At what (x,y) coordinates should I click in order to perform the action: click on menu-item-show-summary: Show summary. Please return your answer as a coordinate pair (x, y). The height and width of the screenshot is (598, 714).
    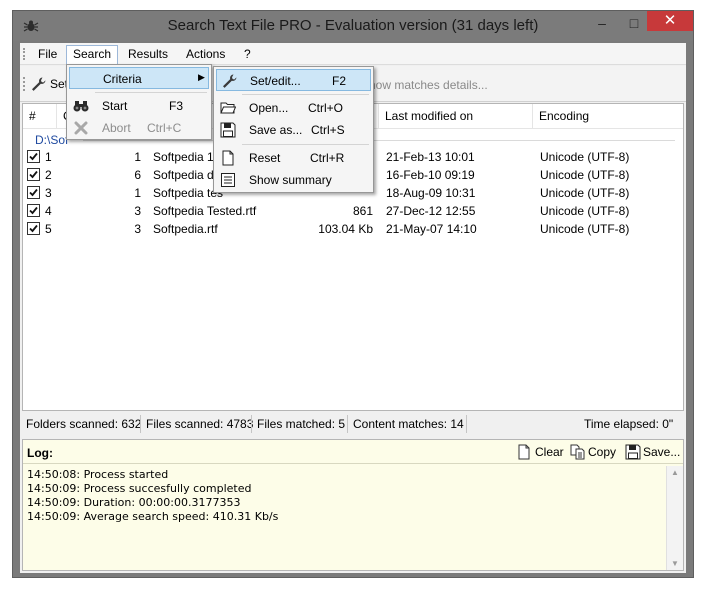
    Looking at the image, I should click on (293, 180).